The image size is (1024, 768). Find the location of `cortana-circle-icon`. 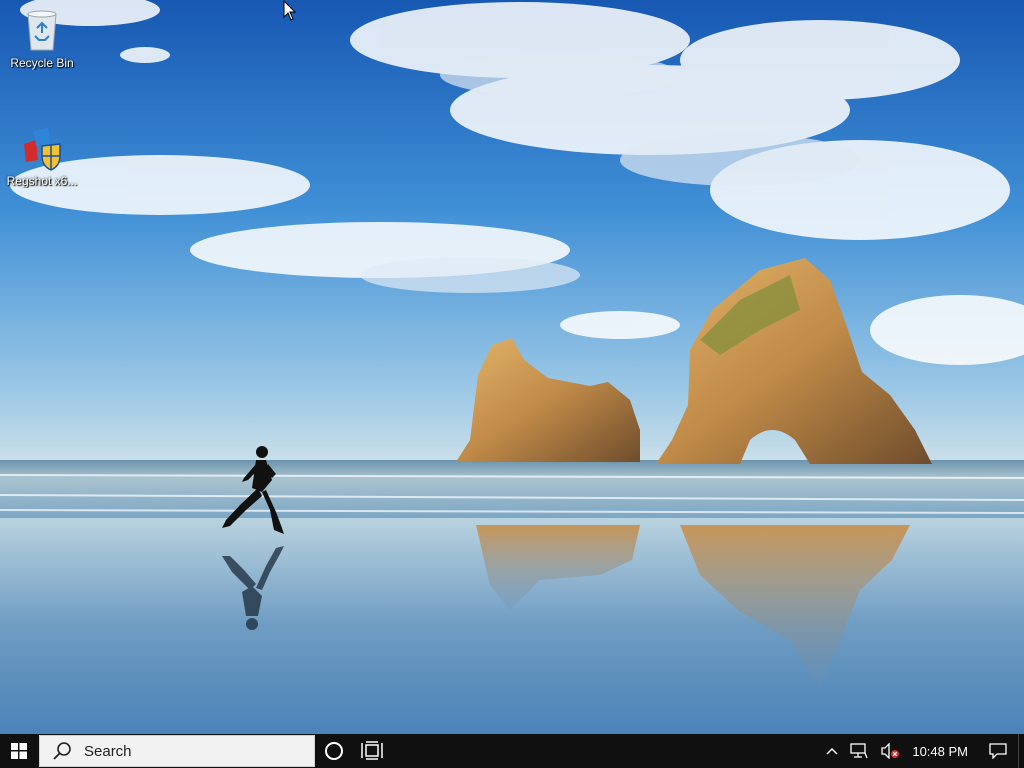

cortana-circle-icon is located at coordinates (334, 751).